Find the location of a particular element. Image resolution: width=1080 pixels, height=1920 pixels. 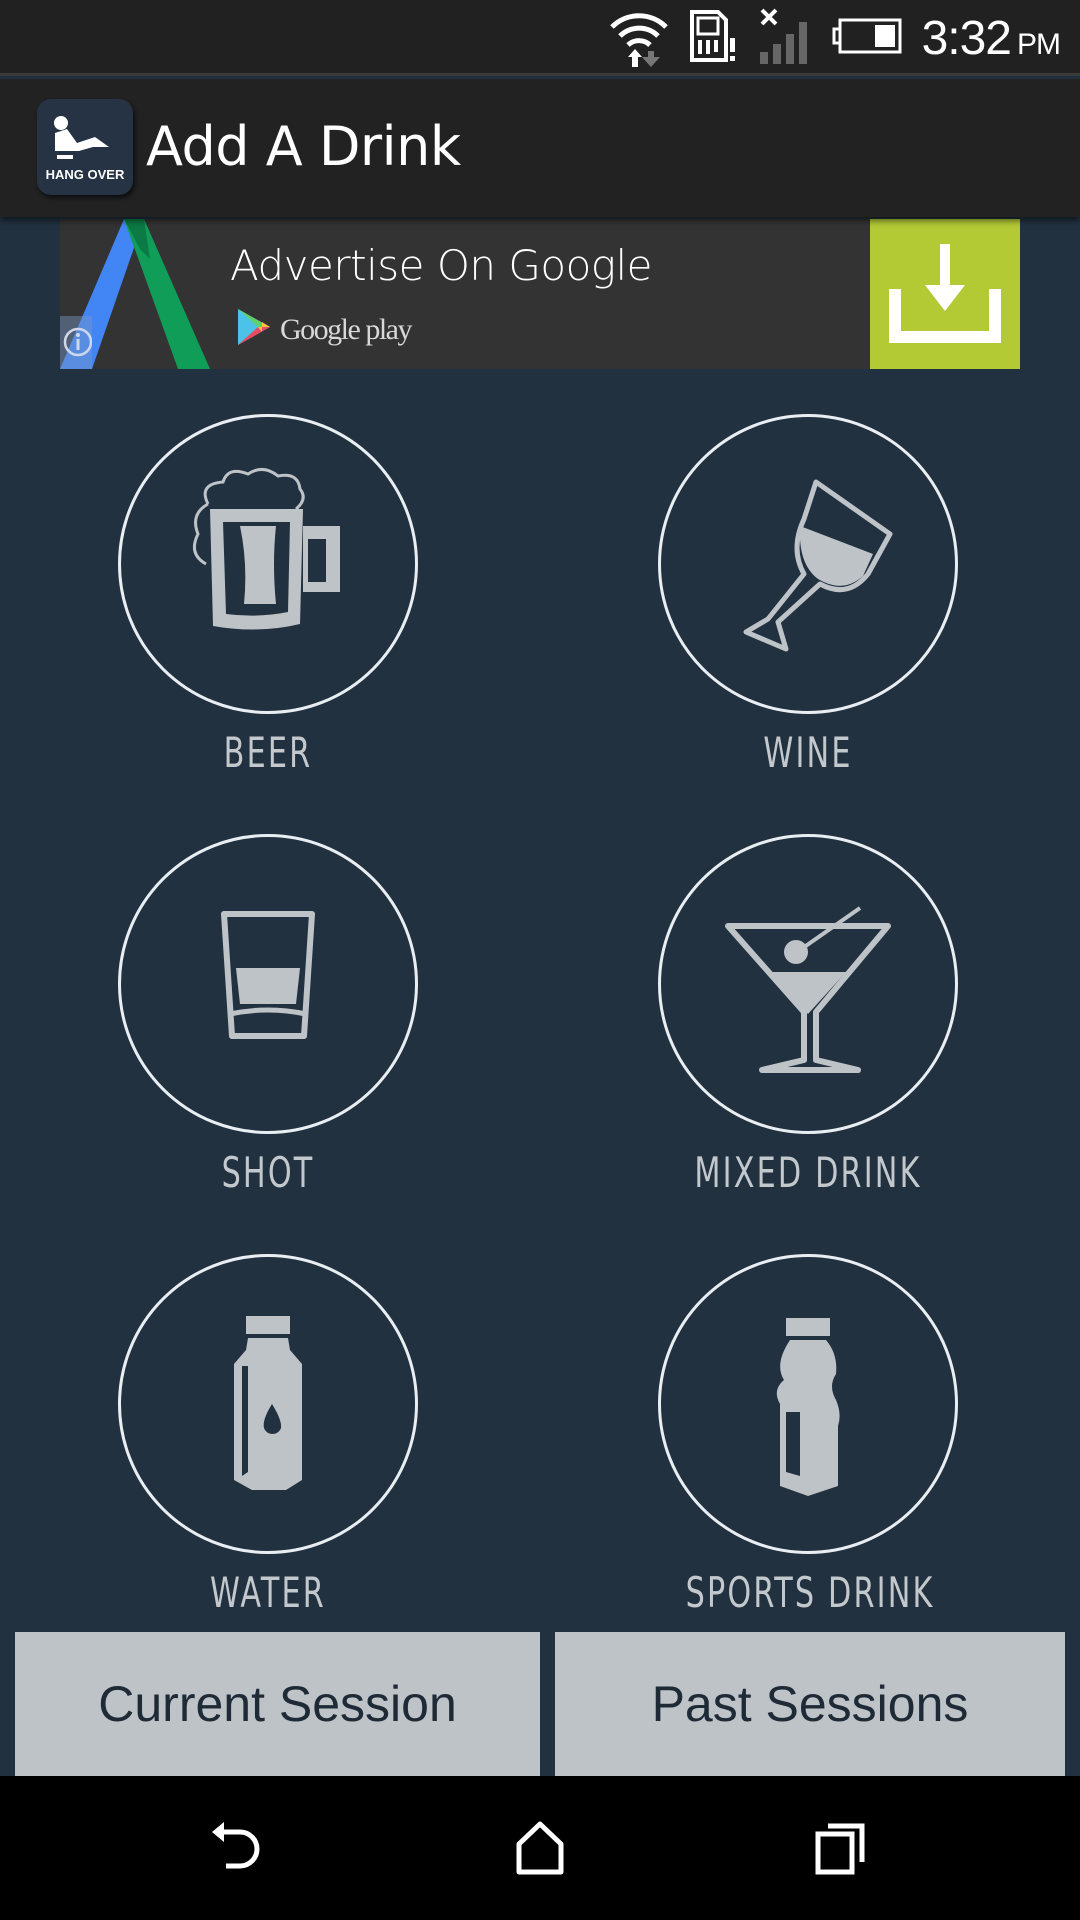

wine-glass-icon is located at coordinates (818, 565).